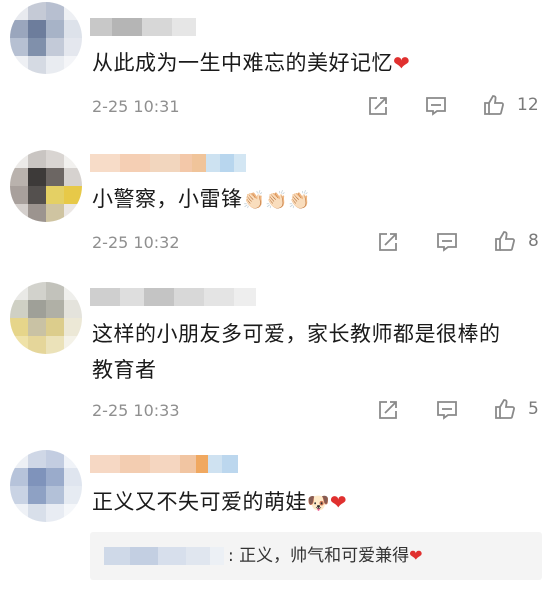  I want to click on like-count: 12, so click(528, 105).